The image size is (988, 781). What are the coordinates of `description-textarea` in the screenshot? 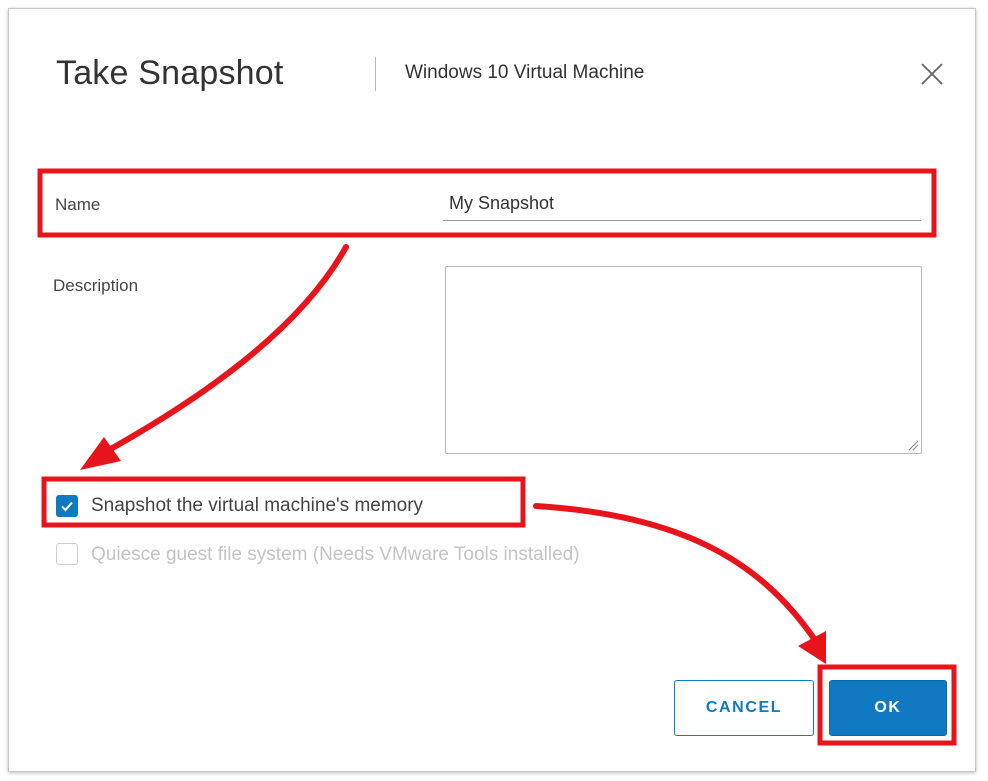 It's located at (683, 360).